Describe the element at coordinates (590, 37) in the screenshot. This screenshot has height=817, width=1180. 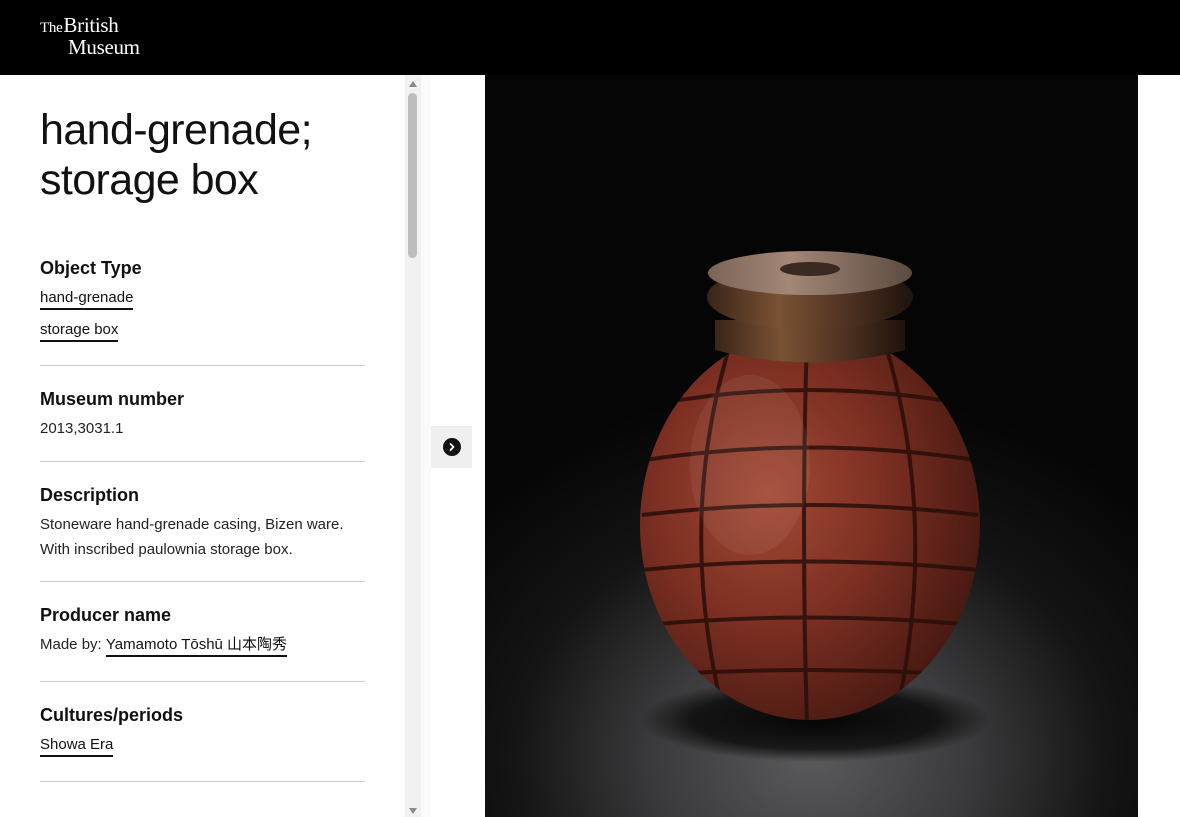
I see `site-header: TheBritish Museum` at that location.